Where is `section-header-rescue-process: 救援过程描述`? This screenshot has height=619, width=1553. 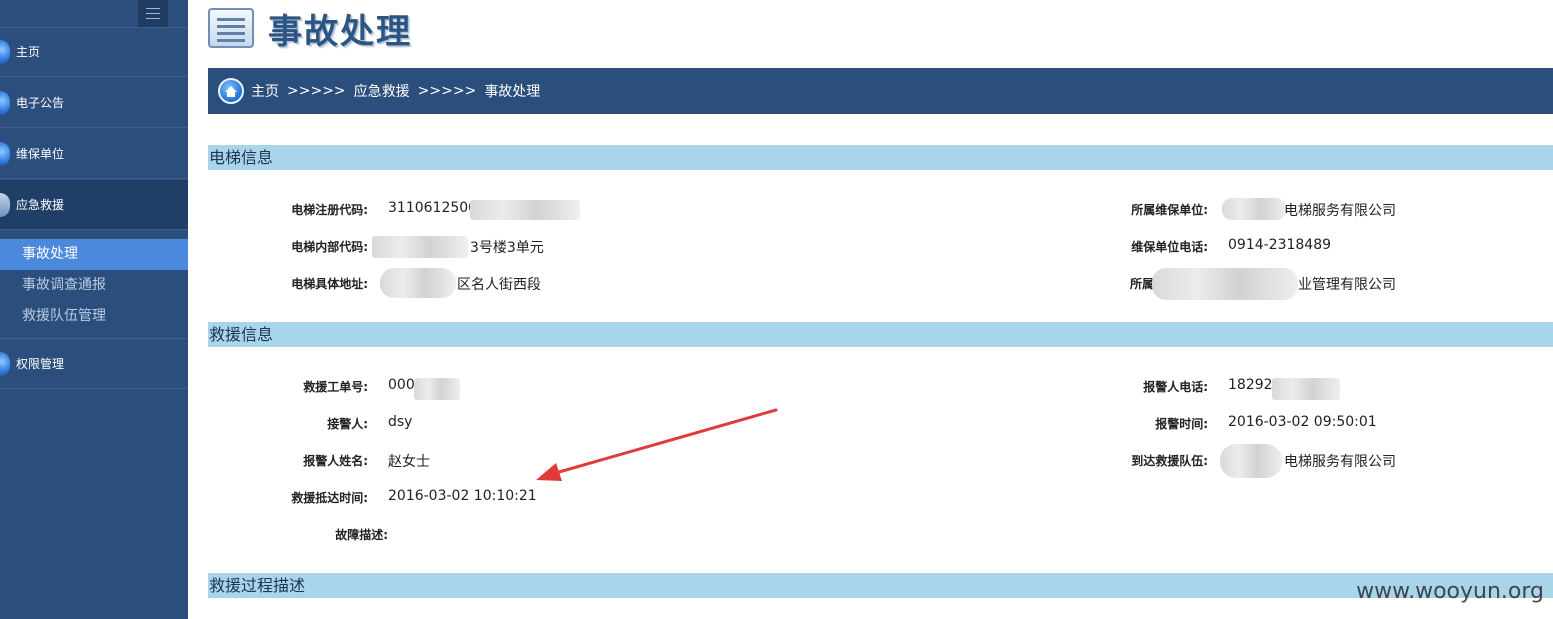
section-header-rescue-process: 救援过程描述 is located at coordinates (880, 585).